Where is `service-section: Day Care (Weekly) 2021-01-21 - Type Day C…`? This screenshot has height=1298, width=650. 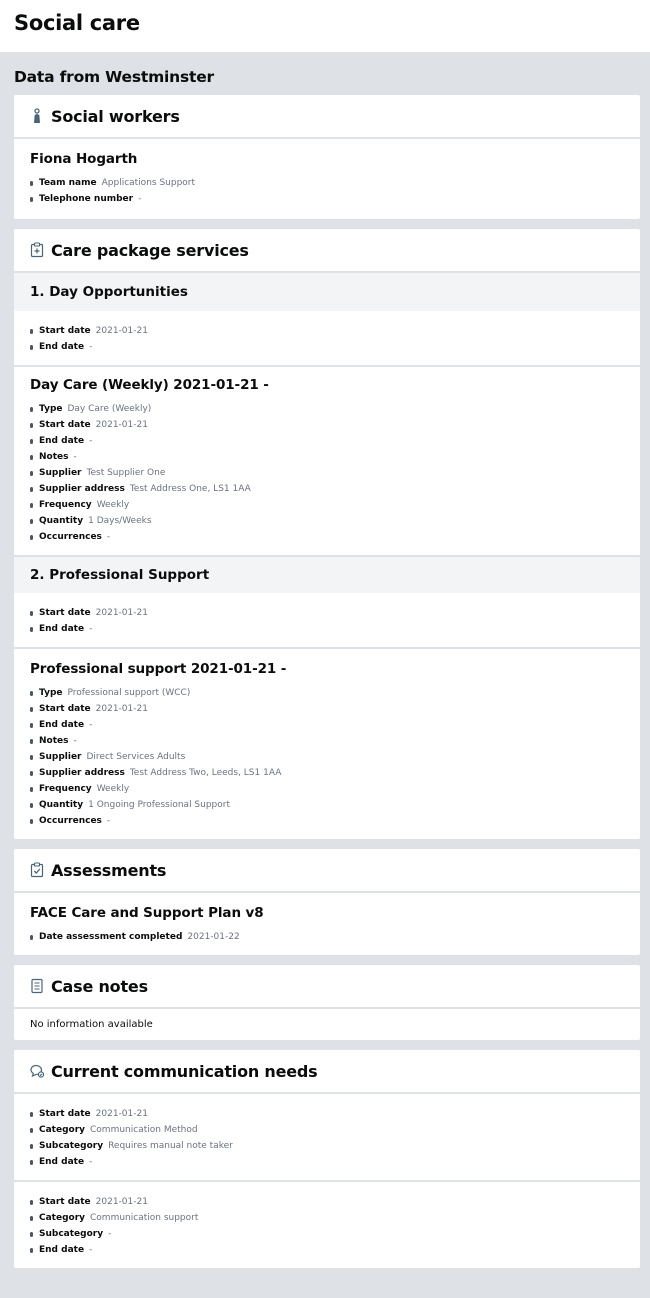 service-section: Day Care (Weekly) 2021-01-21 - Type Day C… is located at coordinates (327, 460).